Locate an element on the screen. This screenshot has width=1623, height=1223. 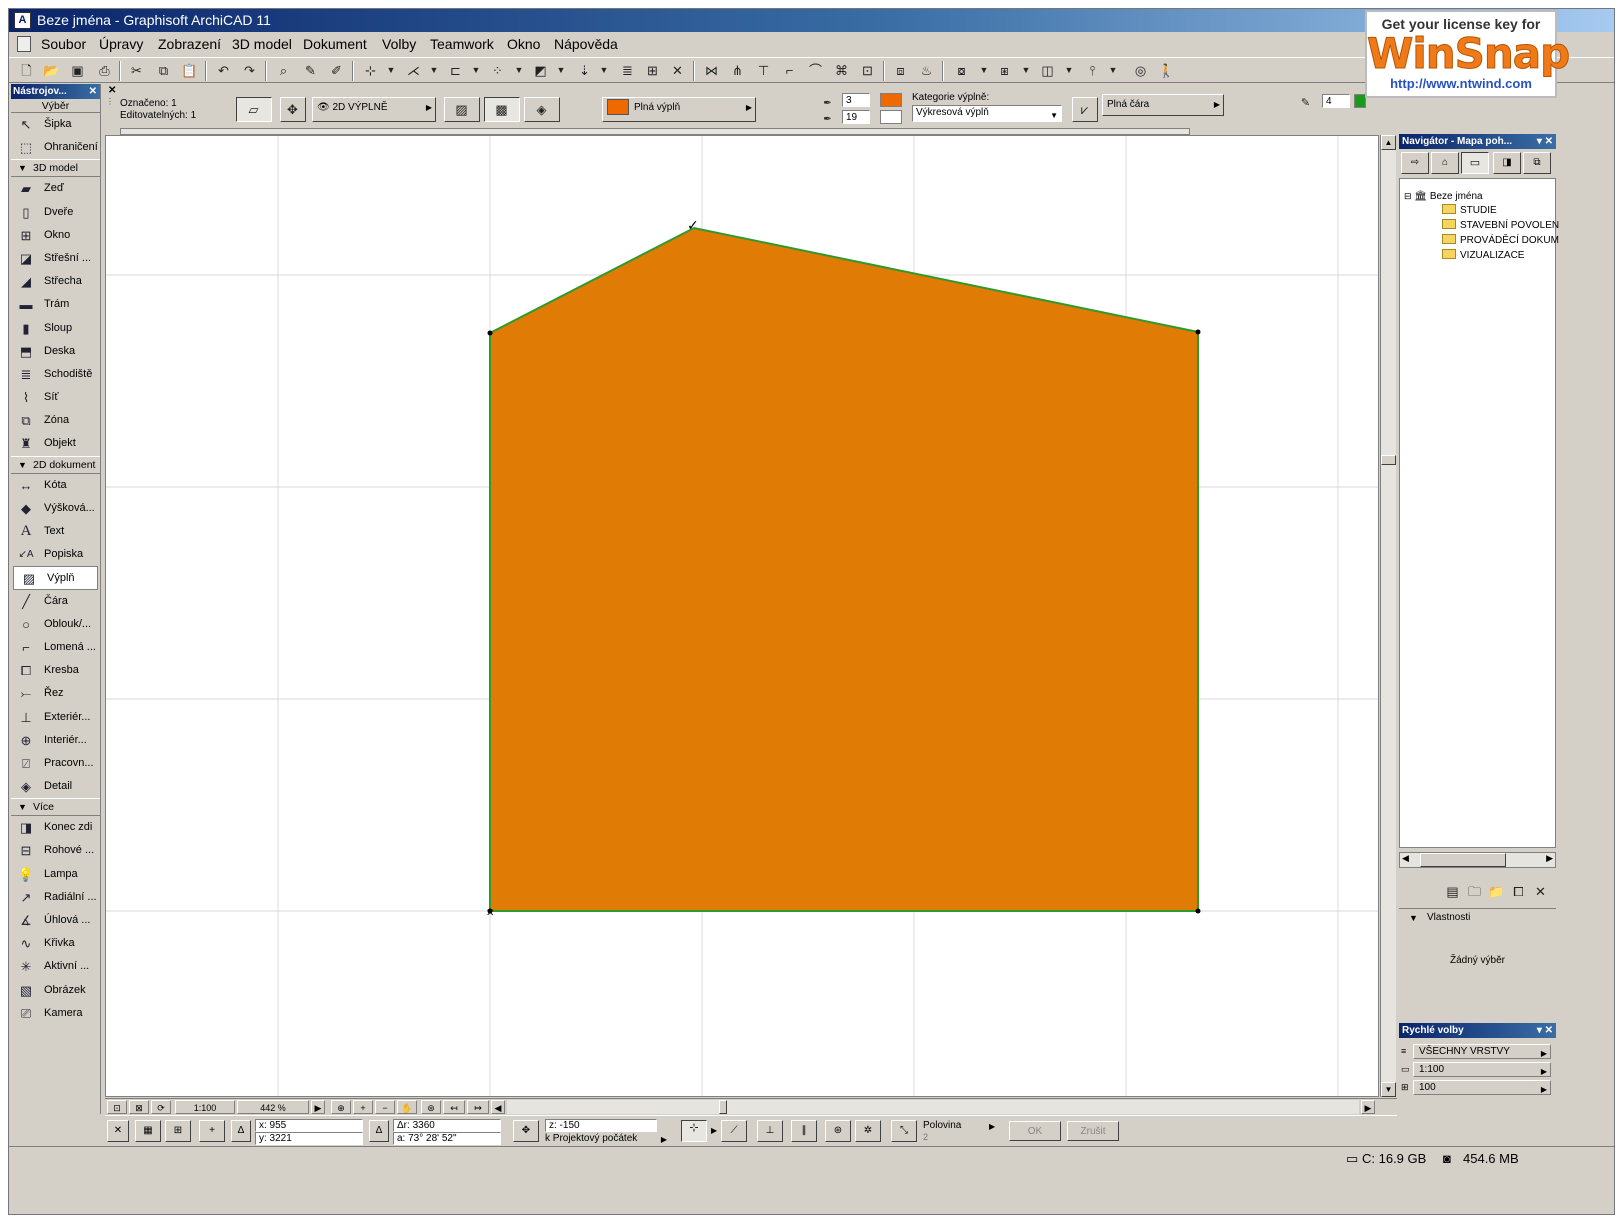
scale-row: ▭ 1:100 ▶ is located at coordinates (1477, 1069).